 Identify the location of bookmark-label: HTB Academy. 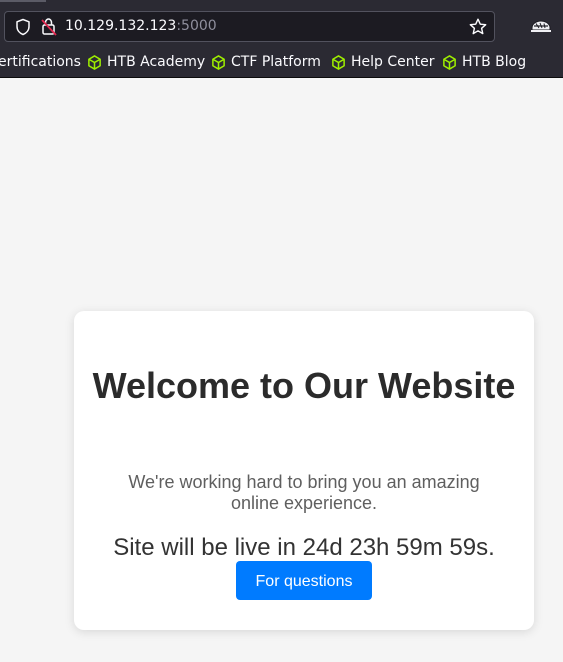
(156, 62).